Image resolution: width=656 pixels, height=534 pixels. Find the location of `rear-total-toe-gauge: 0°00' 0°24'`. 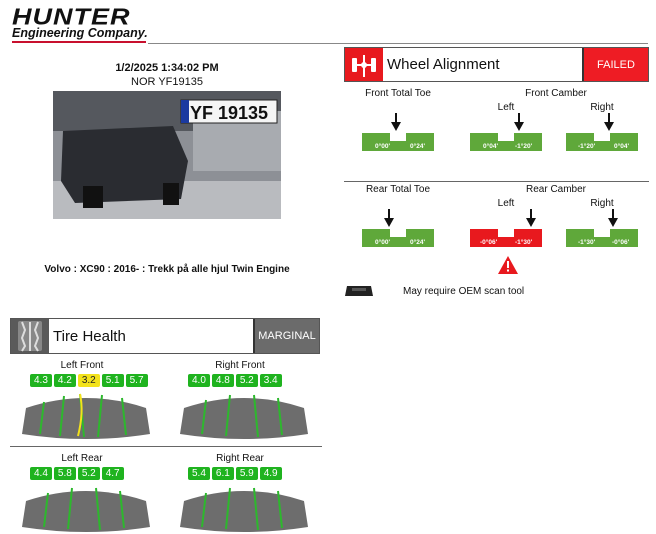

rear-total-toe-gauge: 0°00' 0°24' is located at coordinates (398, 228).